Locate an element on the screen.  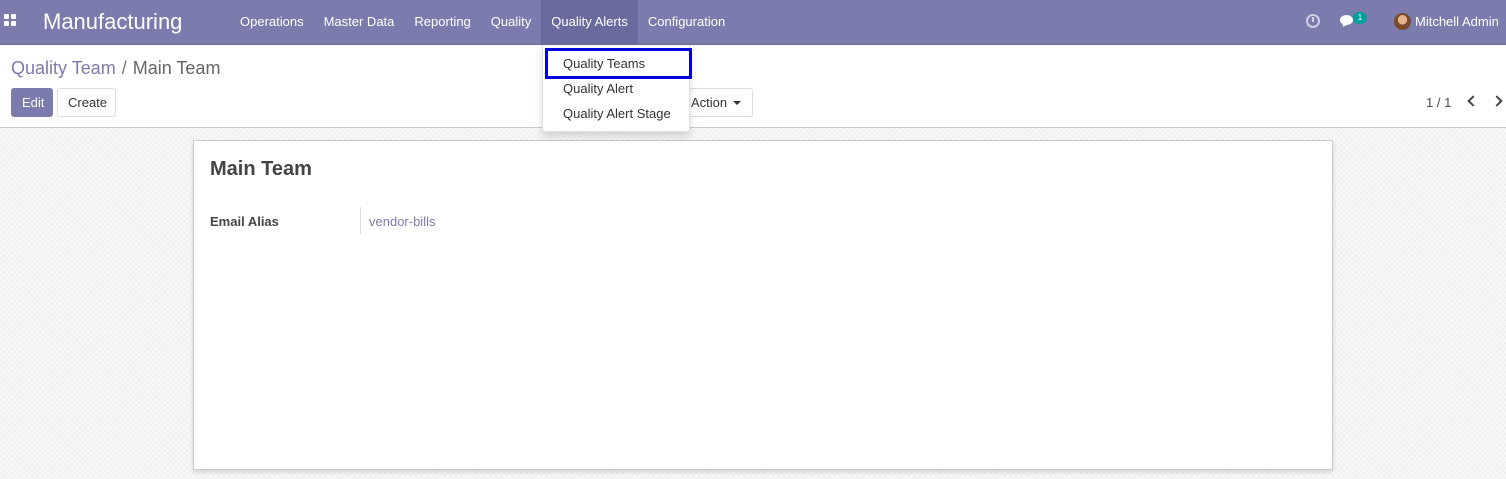
dropdown-item-quality-alert-stage: Quality Alert Stage is located at coordinates (617, 114).